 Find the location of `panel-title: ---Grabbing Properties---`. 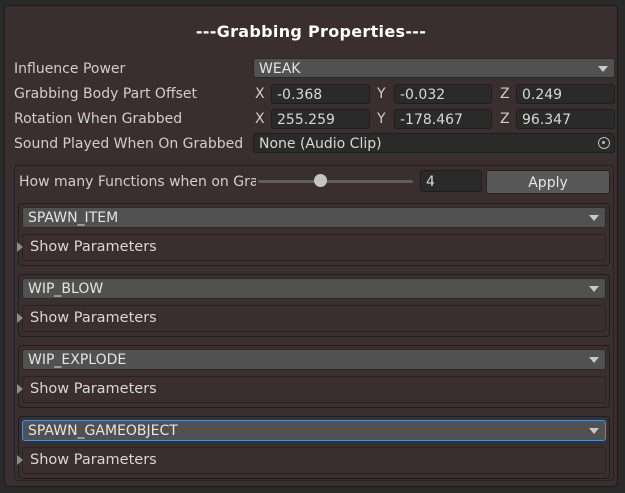

panel-title: ---Grabbing Properties--- is located at coordinates (311, 31).